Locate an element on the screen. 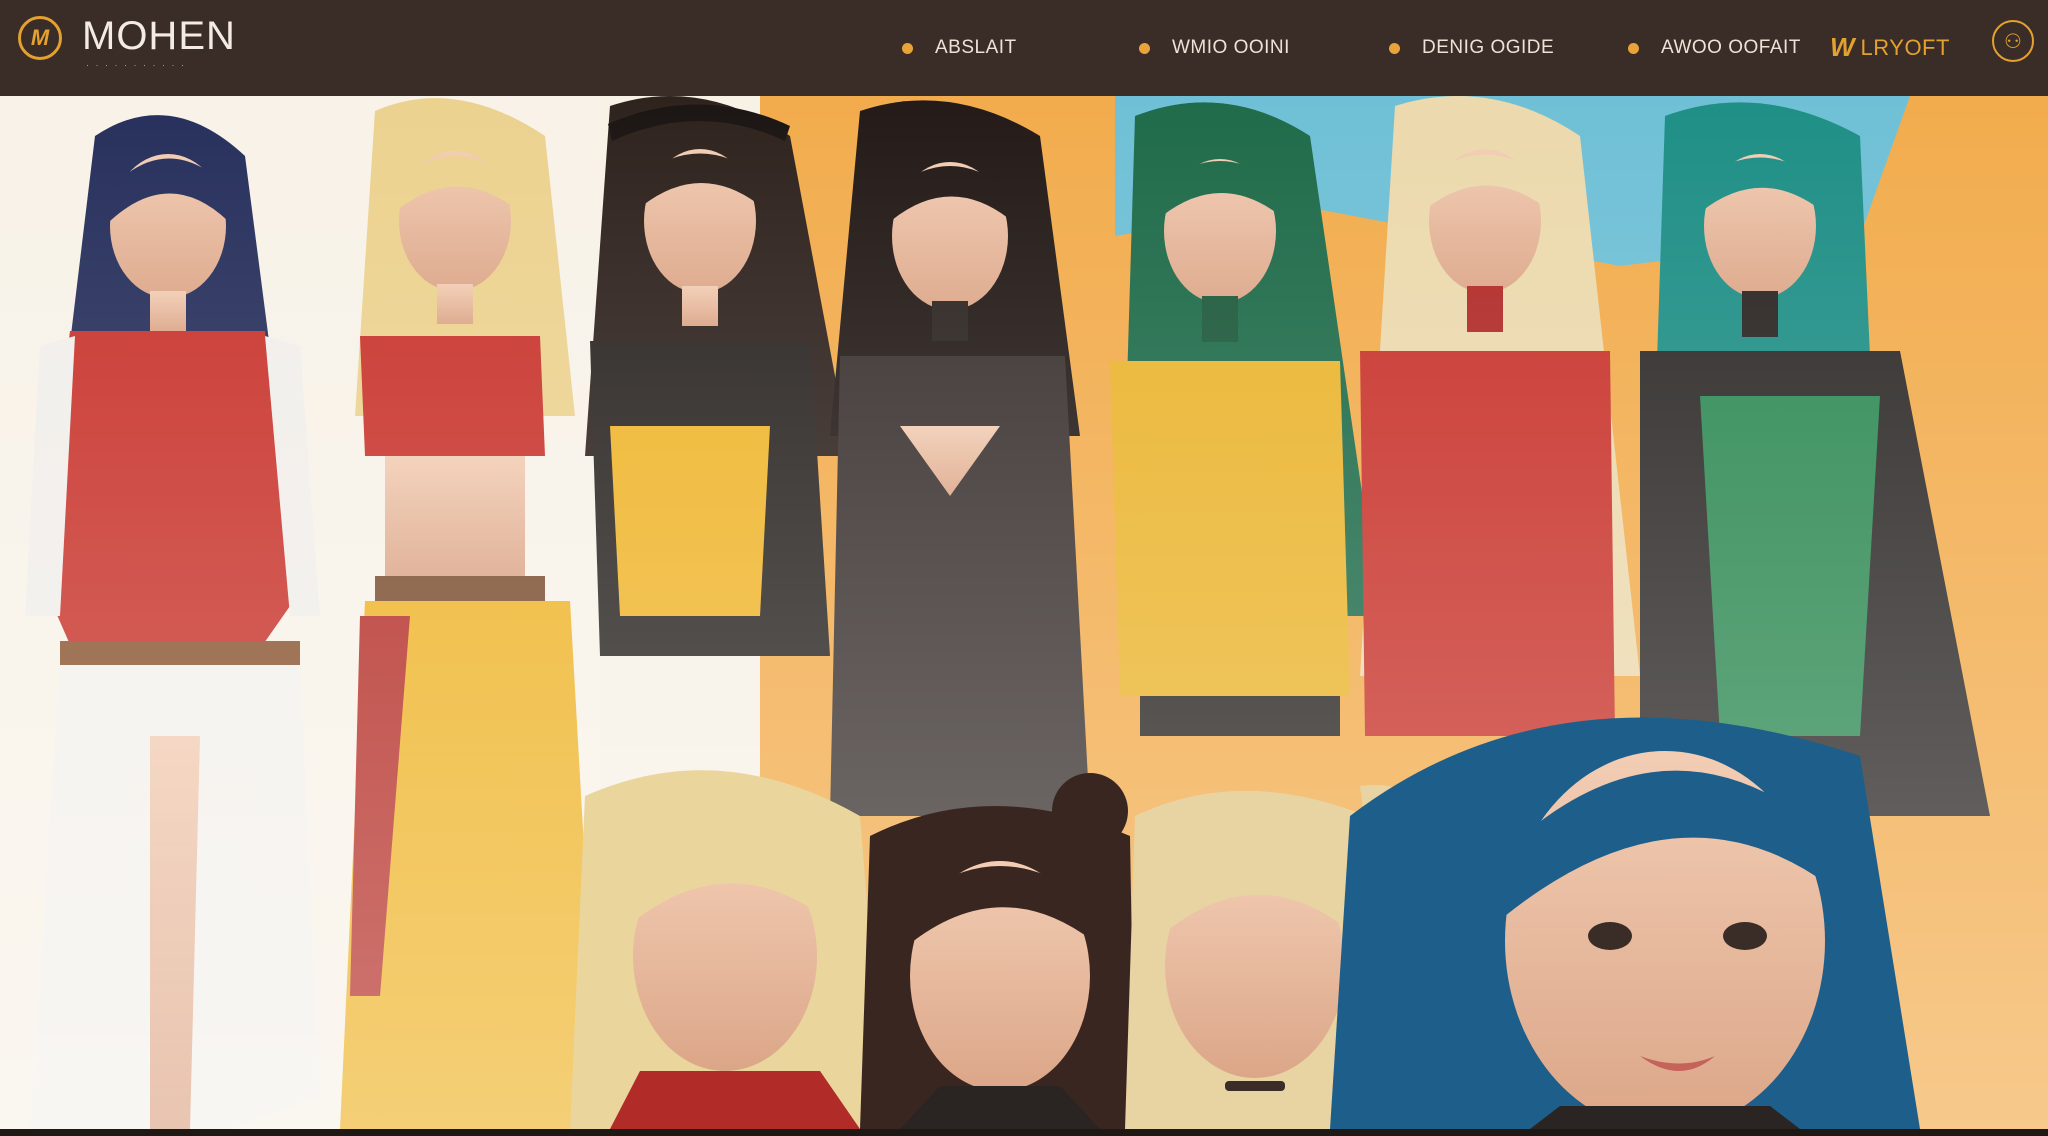 This screenshot has width=2048, height=1136. brand-link-label: LRYOFT is located at coordinates (1905, 47).